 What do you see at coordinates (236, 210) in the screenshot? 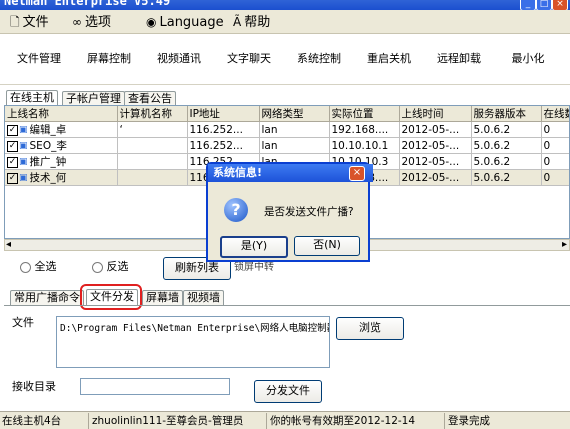
I see `question-icon: ?` at bounding box center [236, 210].